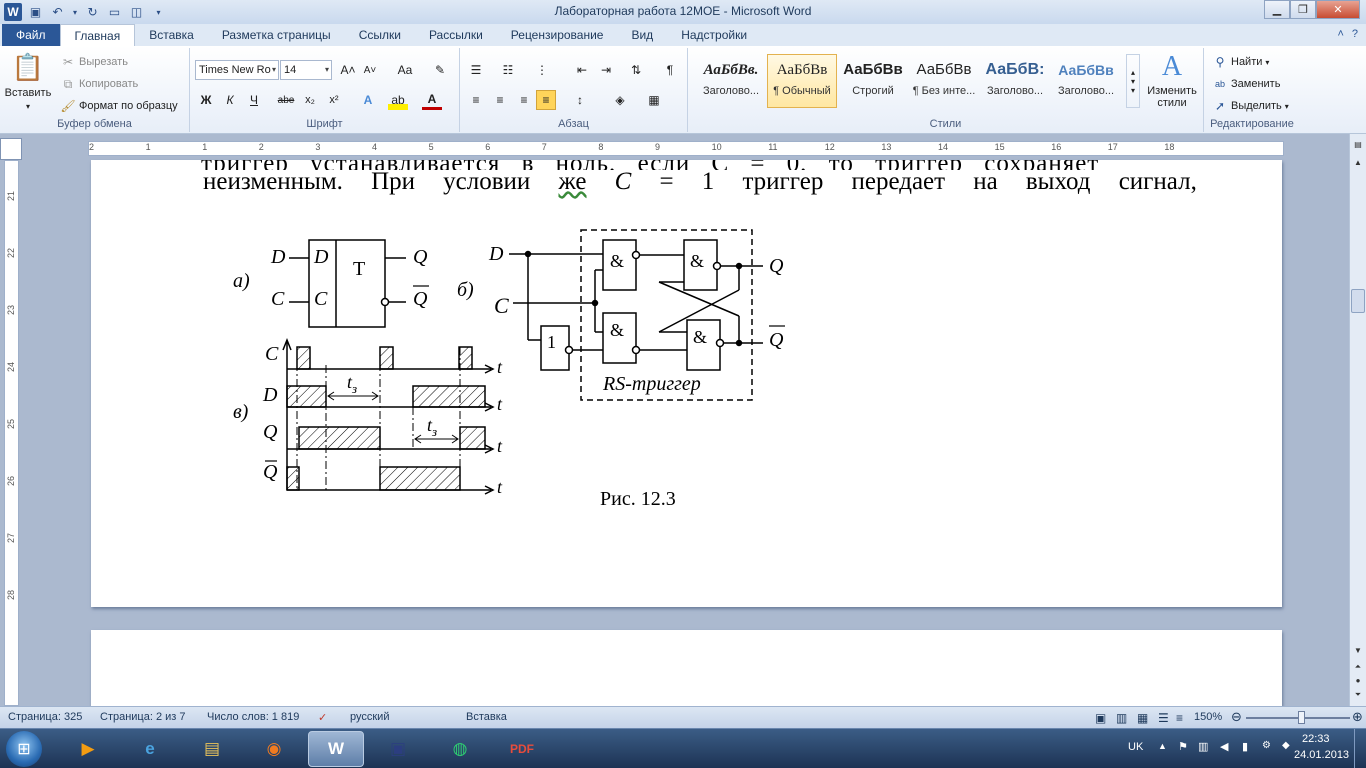  What do you see at coordinates (1358, 667) in the screenshot?
I see `previous-page-icon: ⏶` at bounding box center [1358, 667].